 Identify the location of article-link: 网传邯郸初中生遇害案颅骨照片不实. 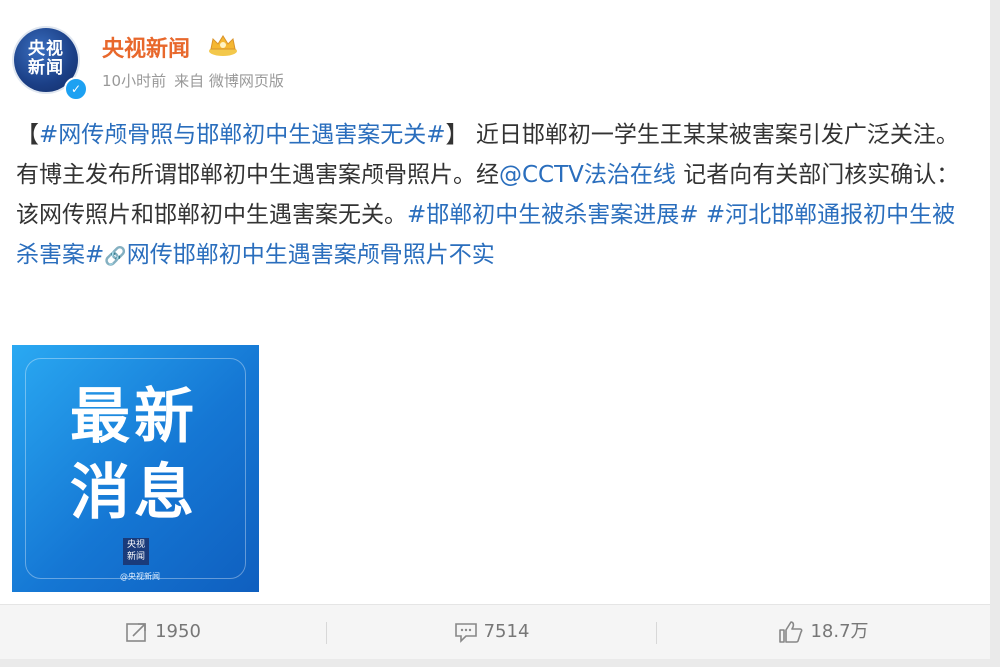
(311, 255).